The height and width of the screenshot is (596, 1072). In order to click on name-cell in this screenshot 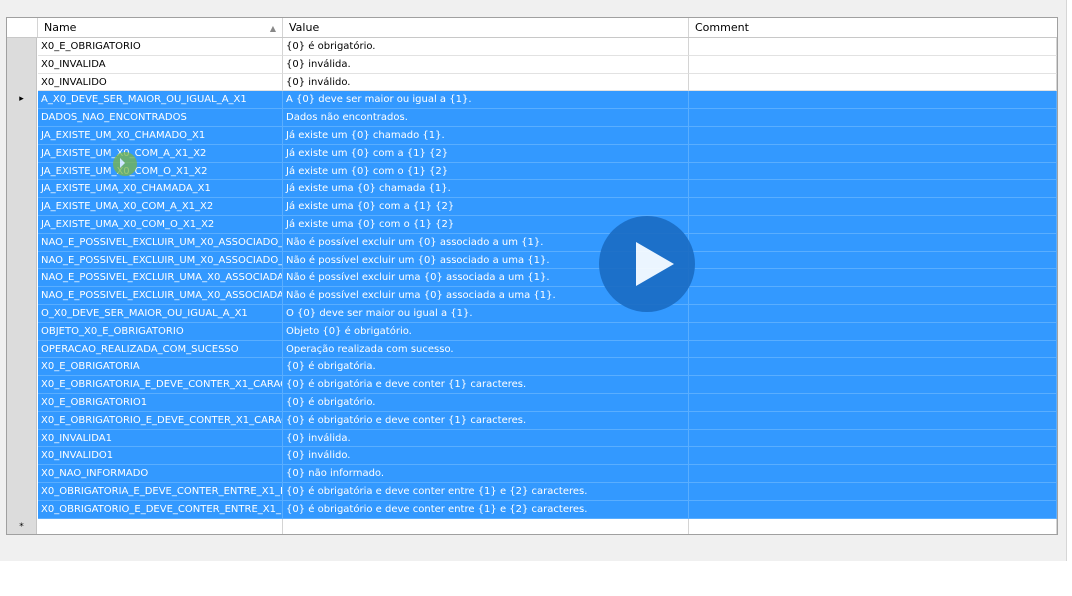, I will do `click(160, 526)`.